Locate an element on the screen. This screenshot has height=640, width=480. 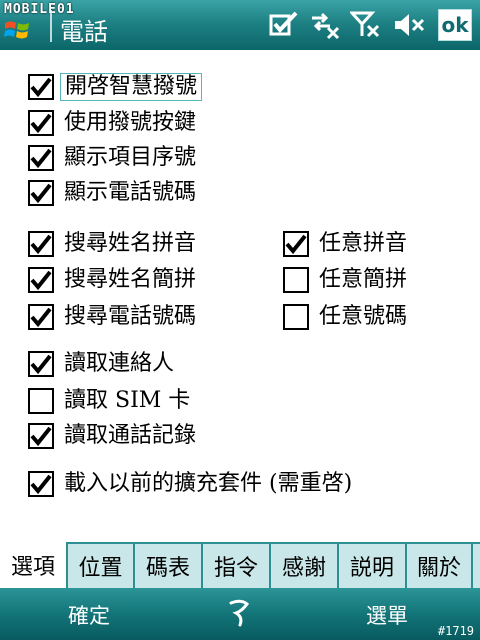
checkbox-read-sim: 讀取 SIM 卡 is located at coordinates (109, 401).